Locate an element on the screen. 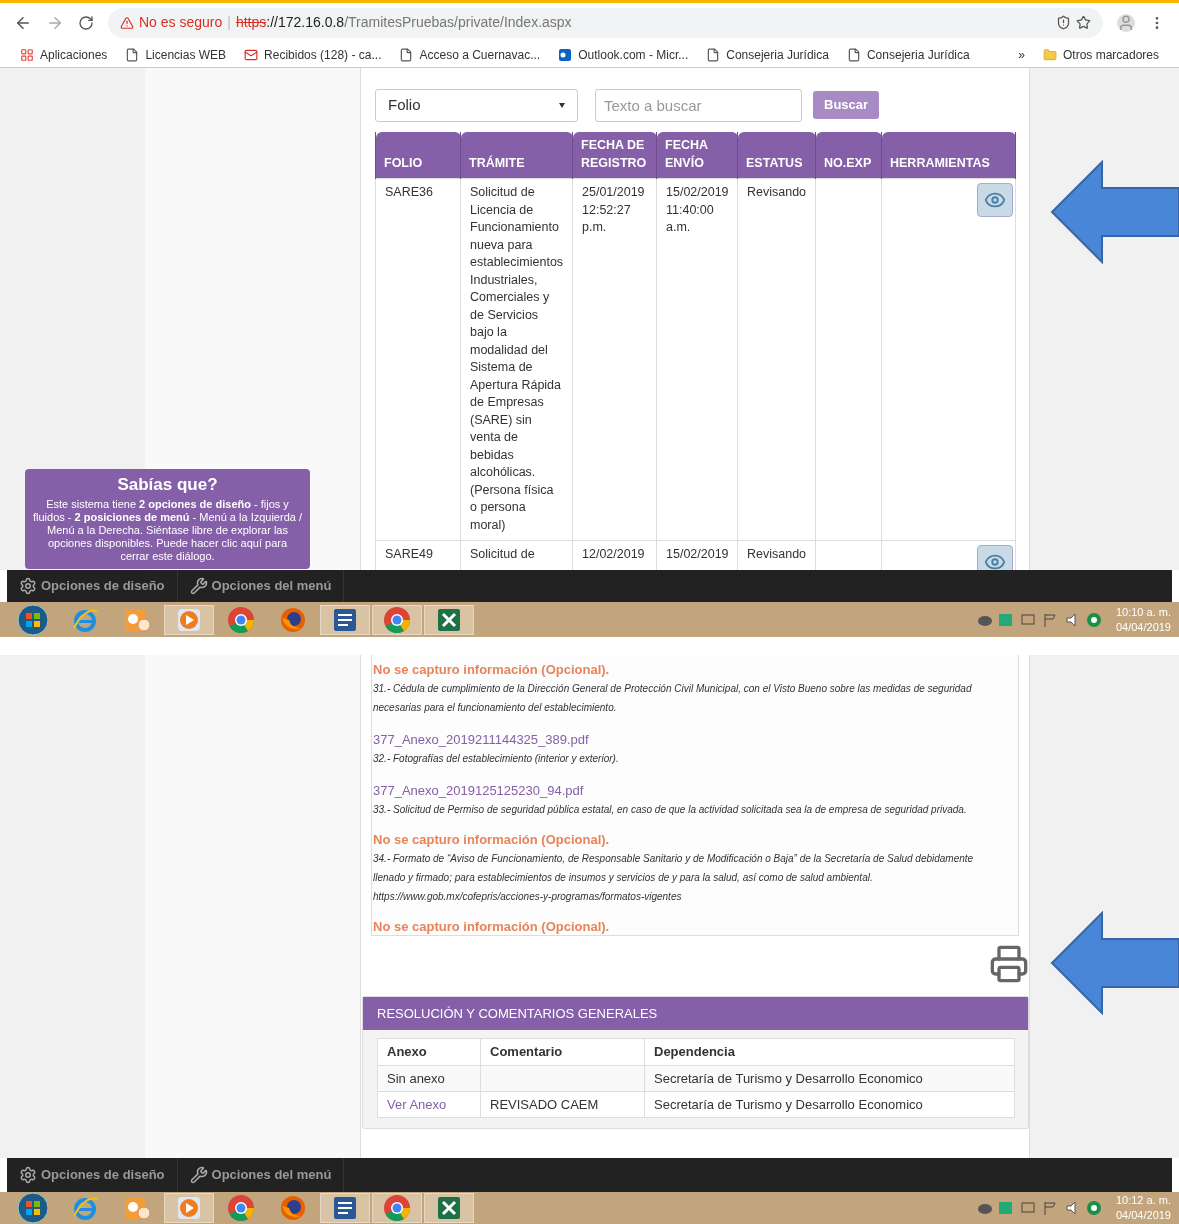  column-header: HERRAMIENTAS is located at coordinates (948, 155).